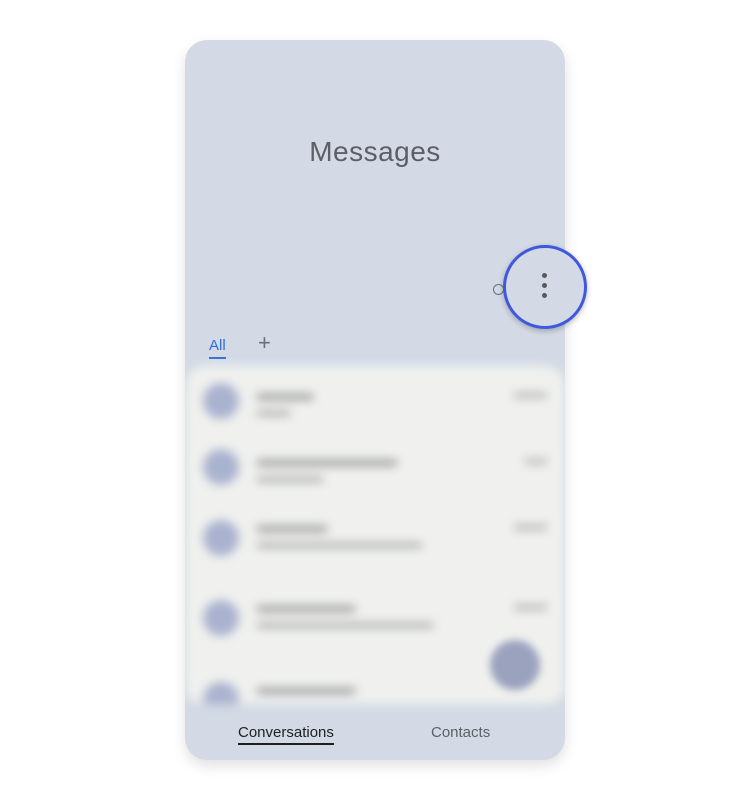 This screenshot has width=750, height=800. I want to click on list-item: ▬▬▬▬ ▬▬▬ ▬▬▬, so click(375, 401).